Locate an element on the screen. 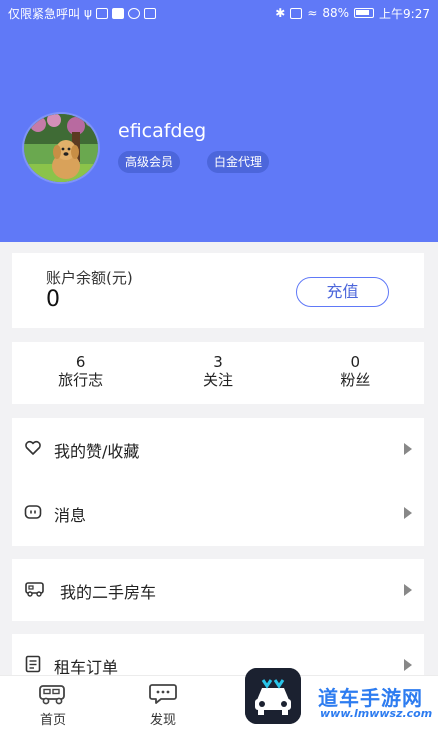 Image resolution: width=438 pixels, height=729 pixels. stat-label: 粉丝 is located at coordinates (355, 380).